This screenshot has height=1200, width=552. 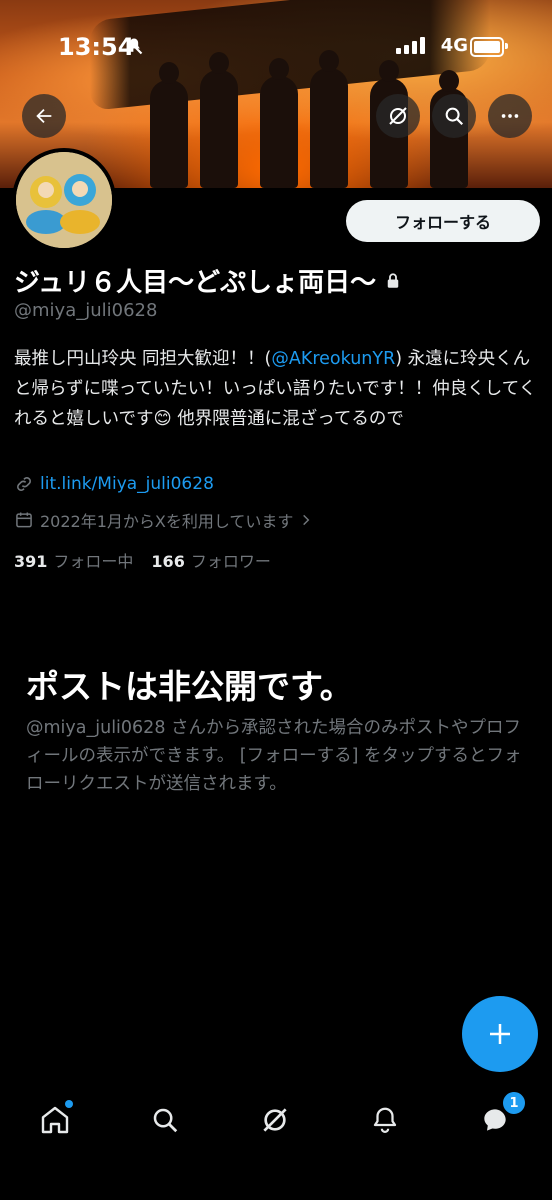 I want to click on join-date-text: 2022年1月からXを利用しています, so click(x=167, y=521).